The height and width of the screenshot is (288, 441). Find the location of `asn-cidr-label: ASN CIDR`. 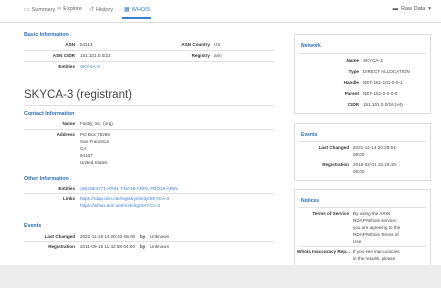

asn-cidr-label: ASN CIDR is located at coordinates (63, 55).